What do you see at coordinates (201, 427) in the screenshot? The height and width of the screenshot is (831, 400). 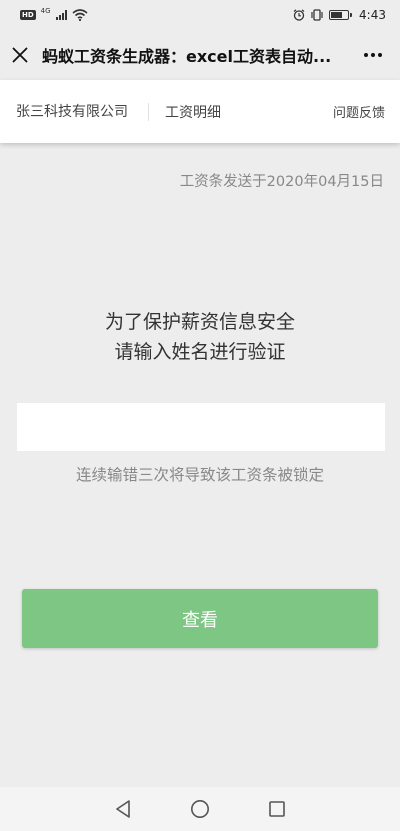 I see `name-input` at bounding box center [201, 427].